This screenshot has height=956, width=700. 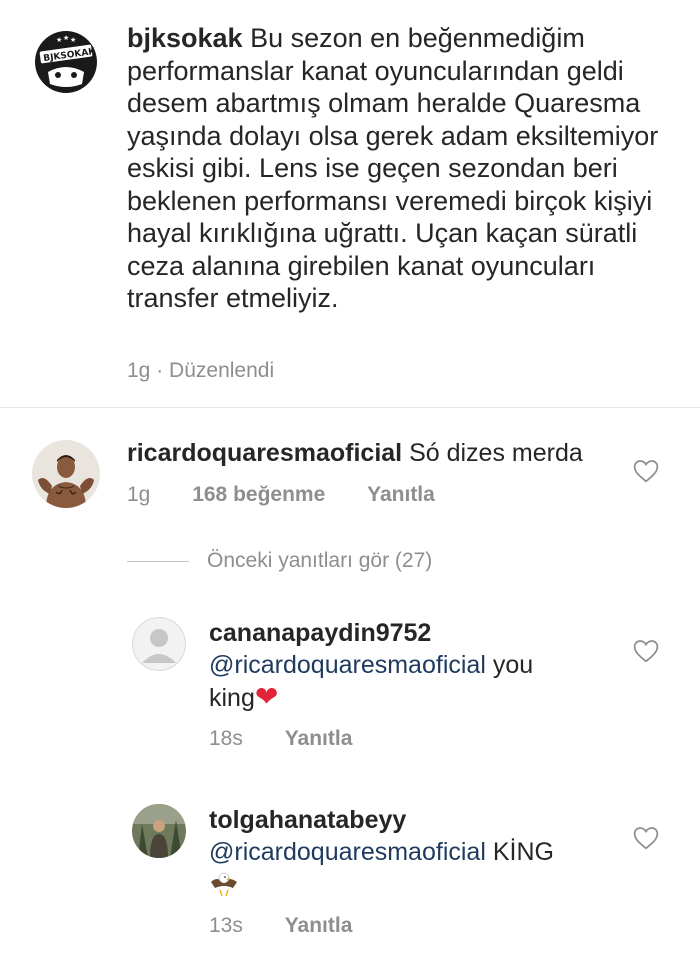 What do you see at coordinates (350, 407) in the screenshot?
I see `divider` at bounding box center [350, 407].